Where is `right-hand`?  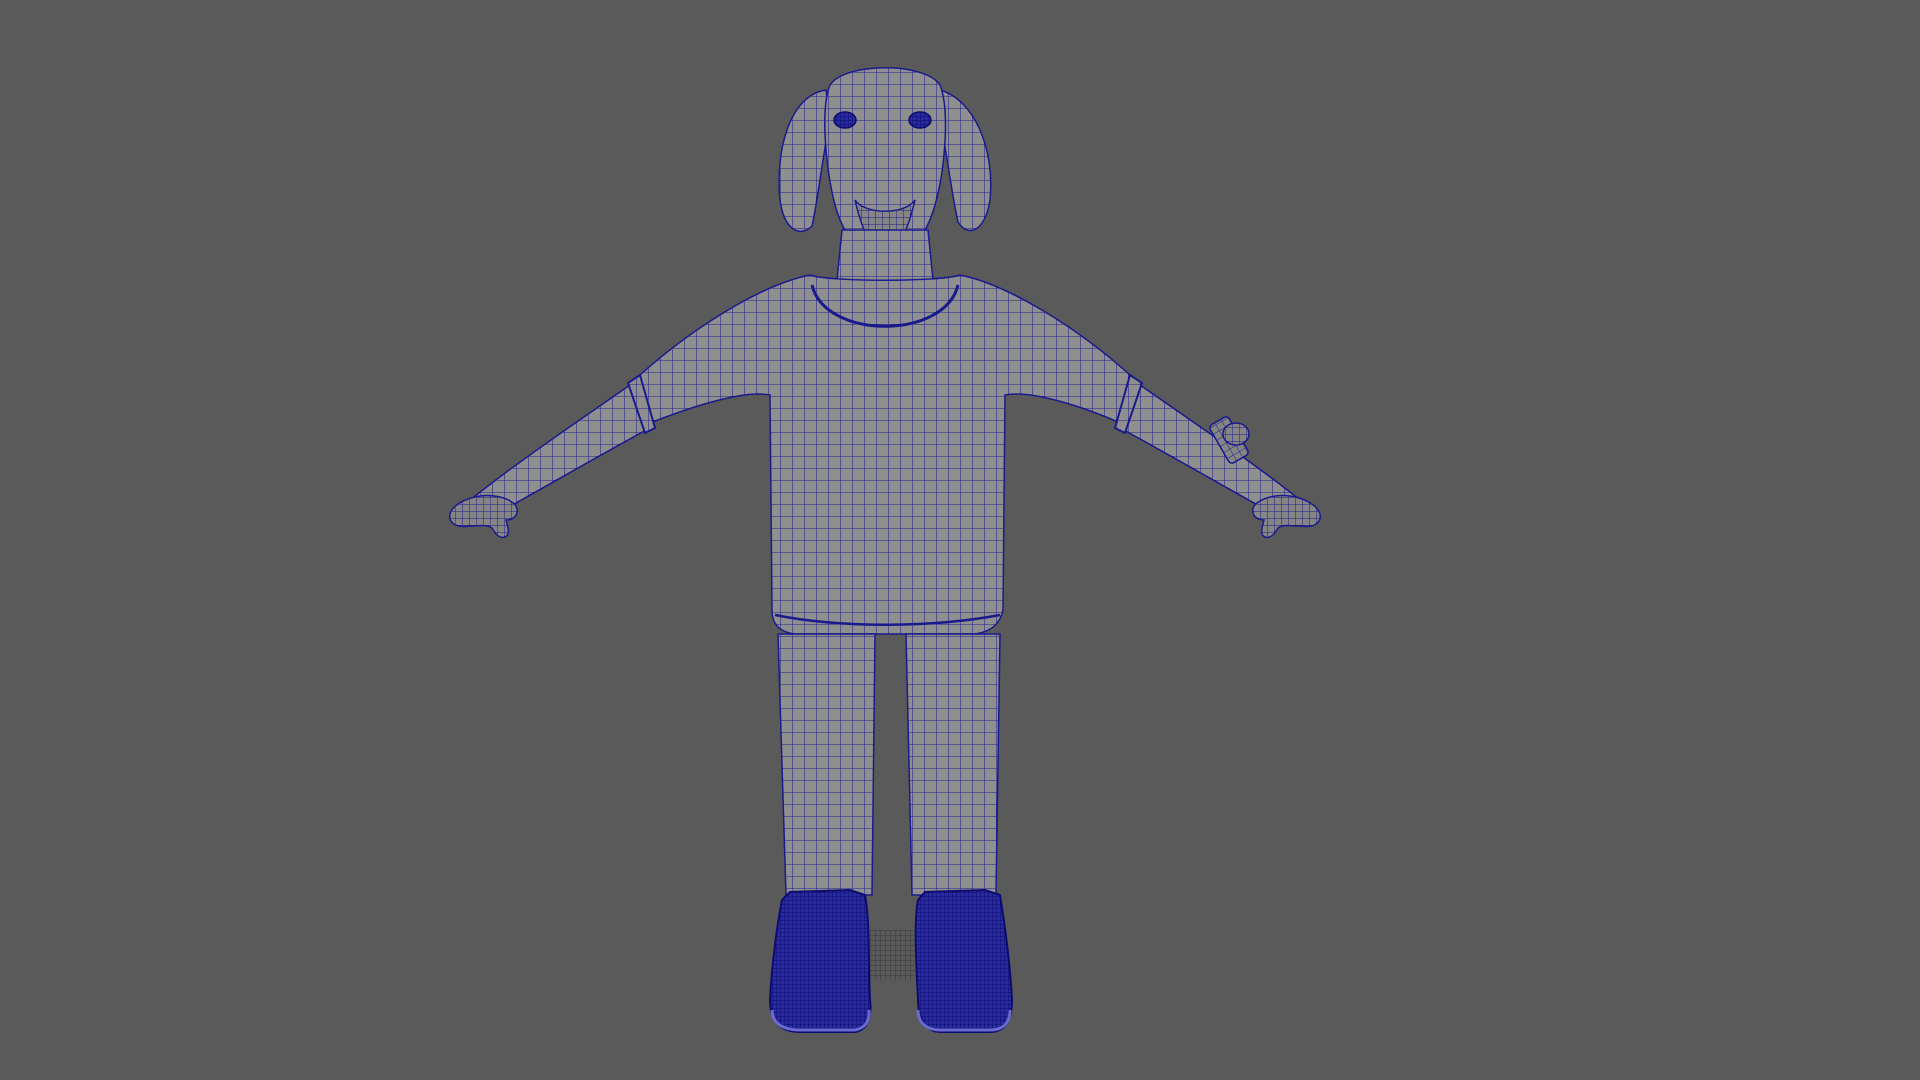 right-hand is located at coordinates (1286, 516).